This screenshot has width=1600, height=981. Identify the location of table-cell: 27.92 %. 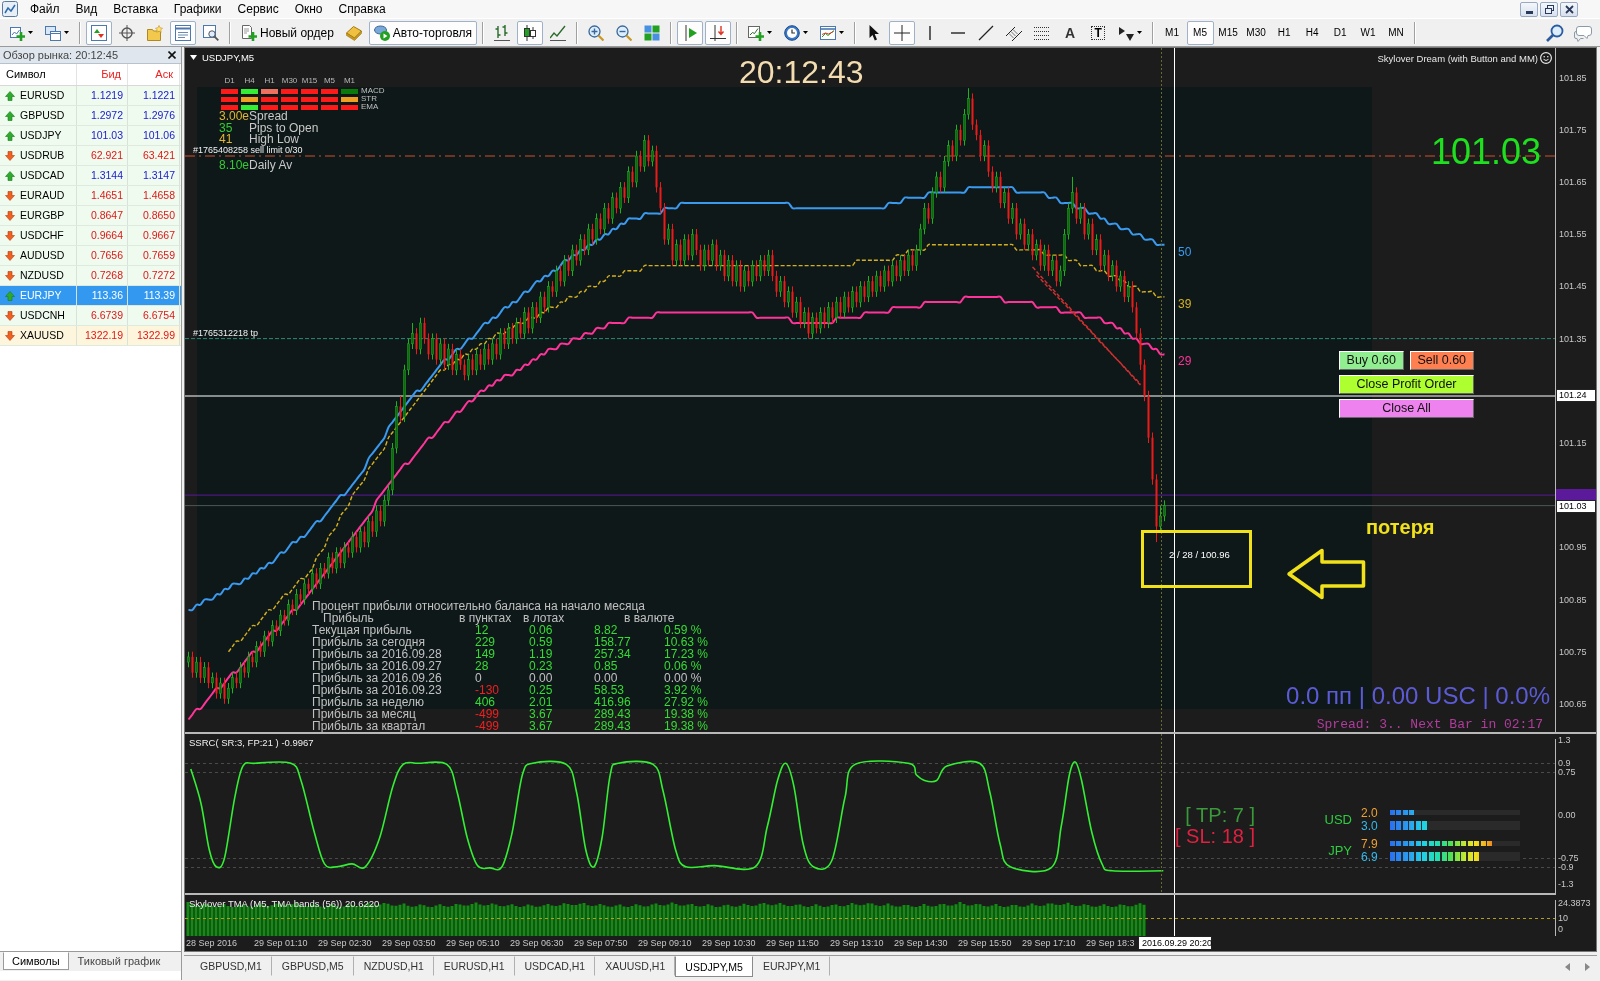
(686, 702).